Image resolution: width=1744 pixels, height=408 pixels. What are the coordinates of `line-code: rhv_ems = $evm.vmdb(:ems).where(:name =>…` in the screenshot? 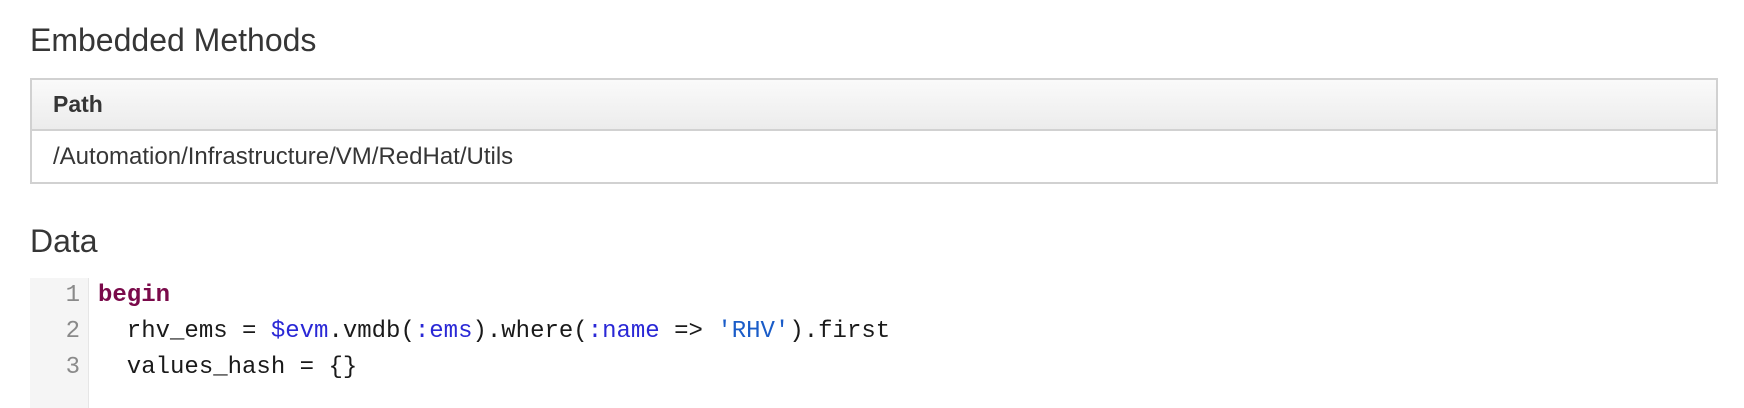 It's located at (494, 332).